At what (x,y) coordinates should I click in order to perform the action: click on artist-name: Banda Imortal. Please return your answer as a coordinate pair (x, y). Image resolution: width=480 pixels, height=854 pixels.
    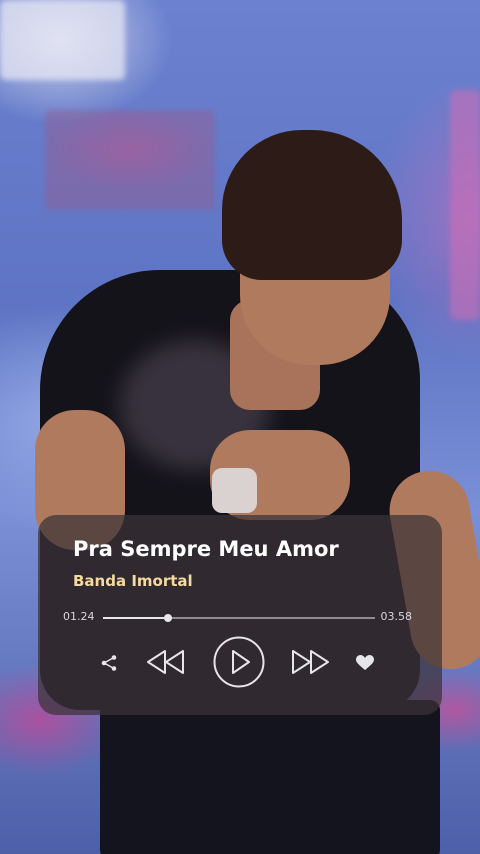
    Looking at the image, I should click on (133, 581).